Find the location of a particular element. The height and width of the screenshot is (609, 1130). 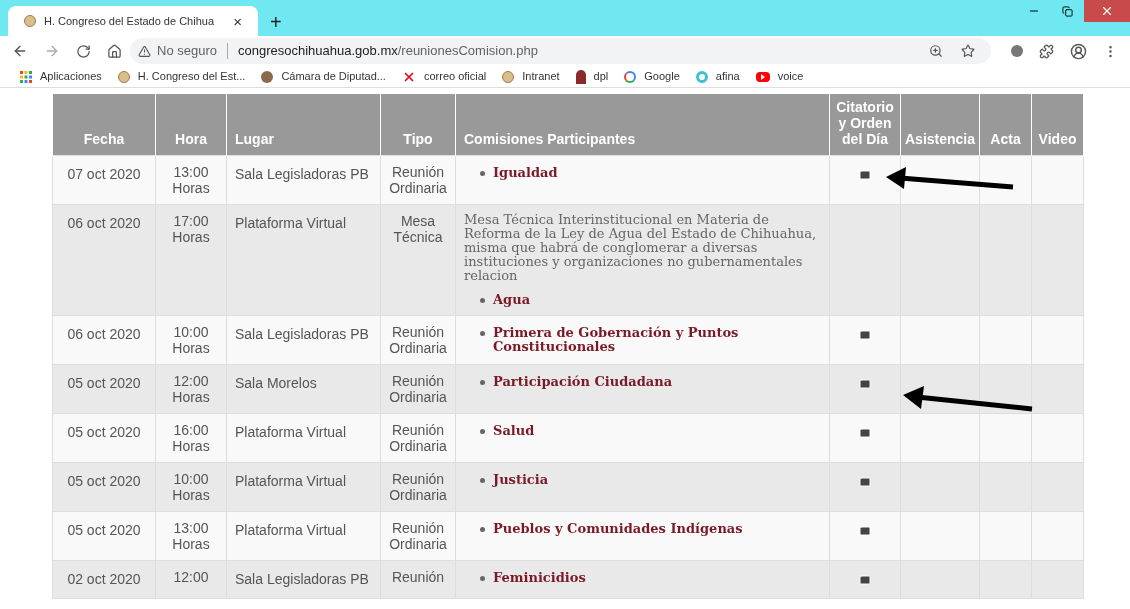

new-tab-button: + is located at coordinates (276, 22).